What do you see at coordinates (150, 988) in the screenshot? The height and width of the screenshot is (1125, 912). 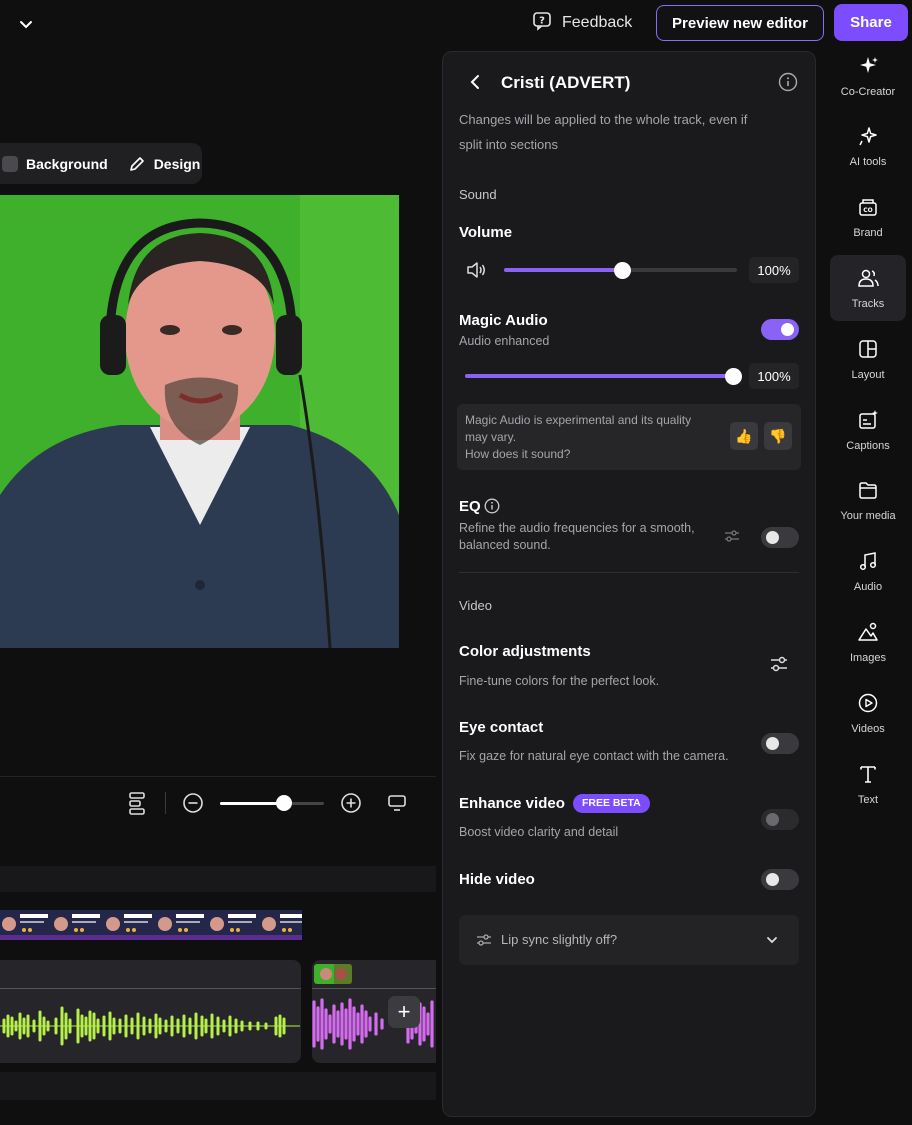 I see `clip-baseline` at bounding box center [150, 988].